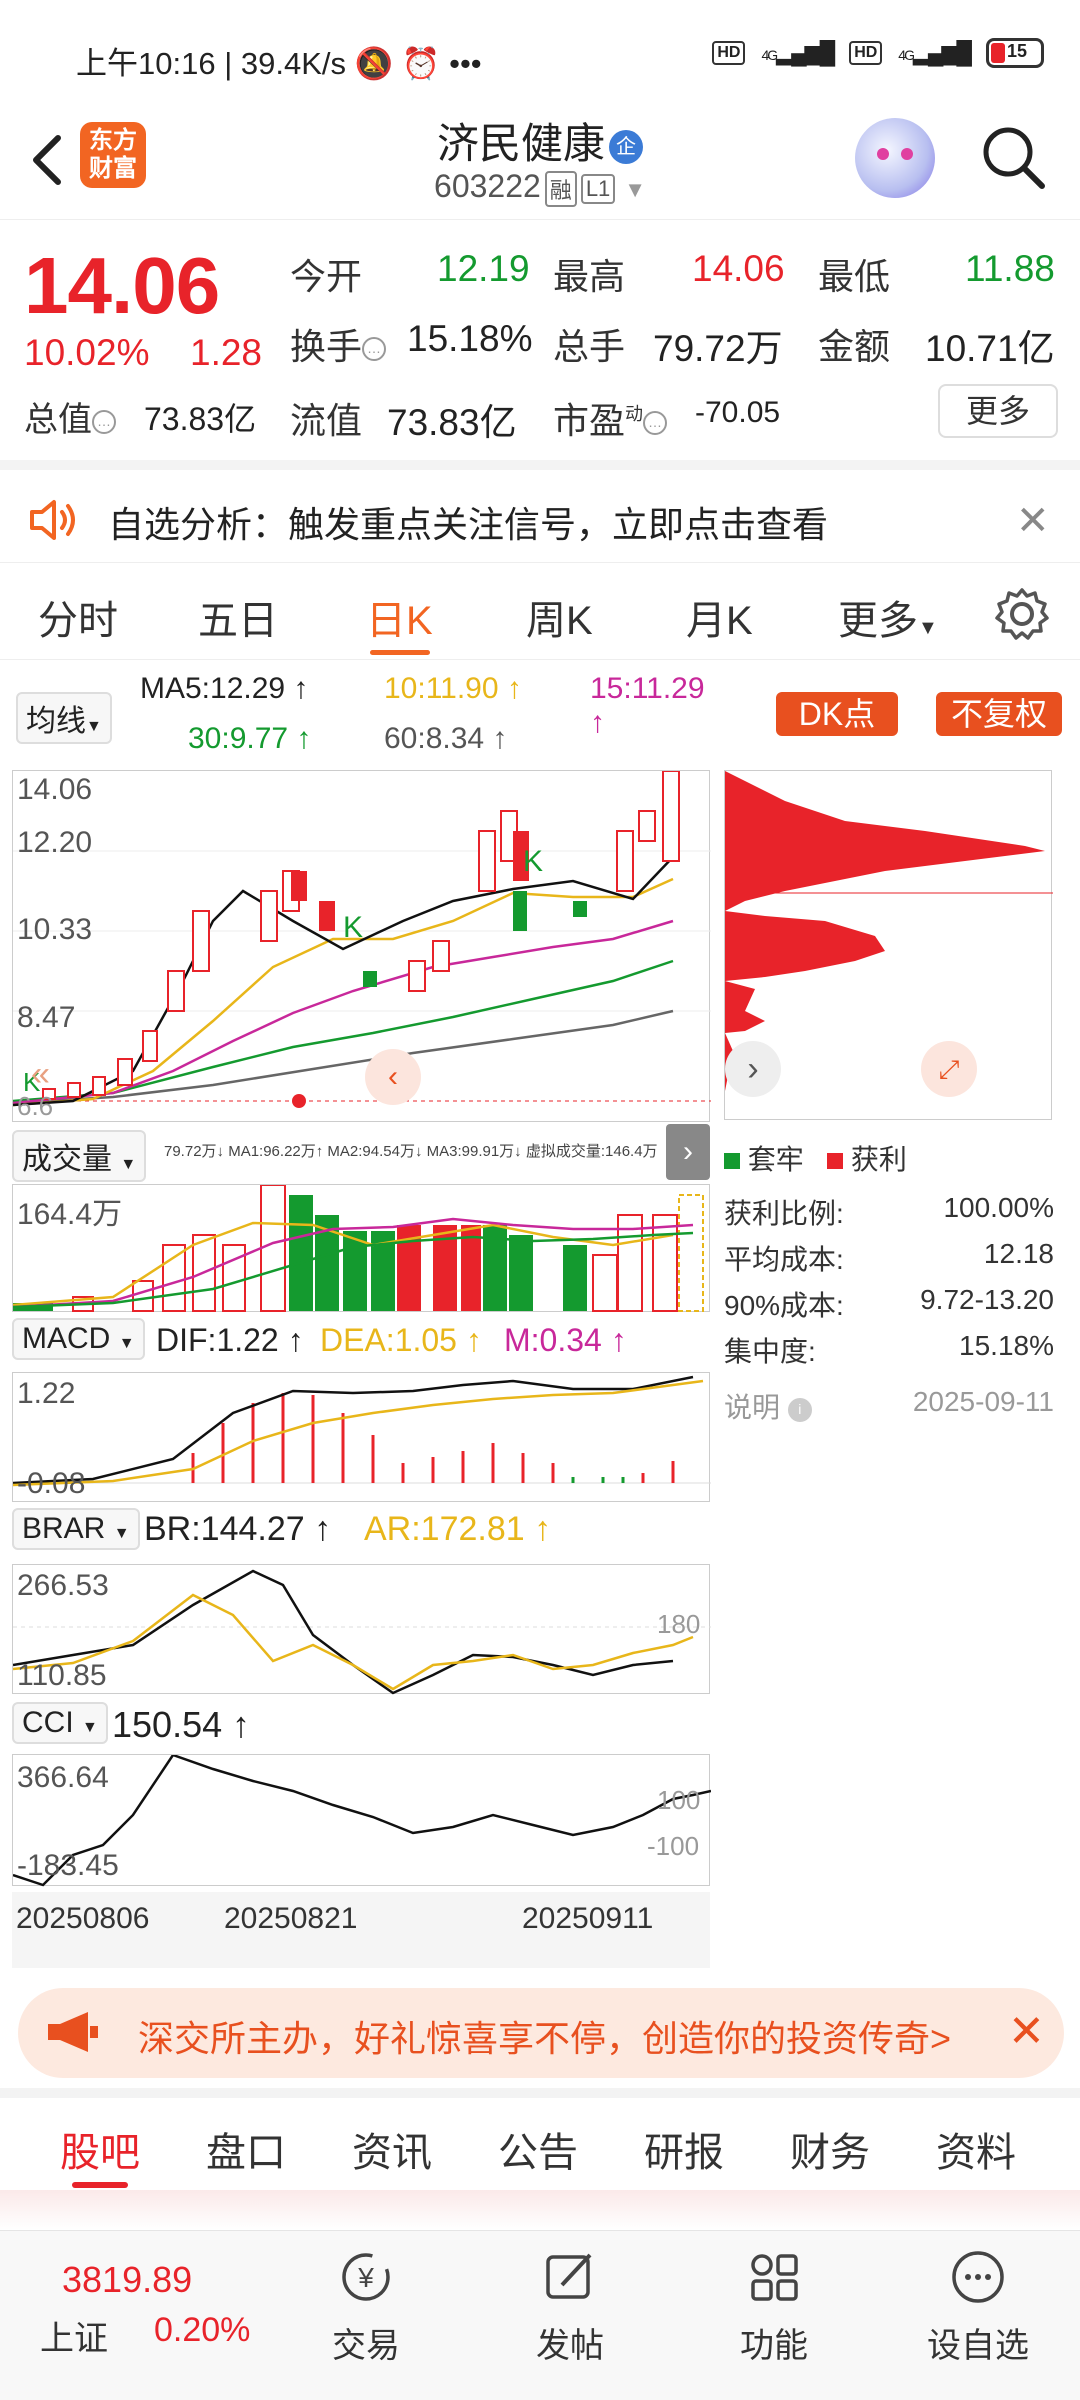 The image size is (1080, 2400). What do you see at coordinates (559, 617) in the screenshot?
I see `tab-weekly-k: 周K` at bounding box center [559, 617].